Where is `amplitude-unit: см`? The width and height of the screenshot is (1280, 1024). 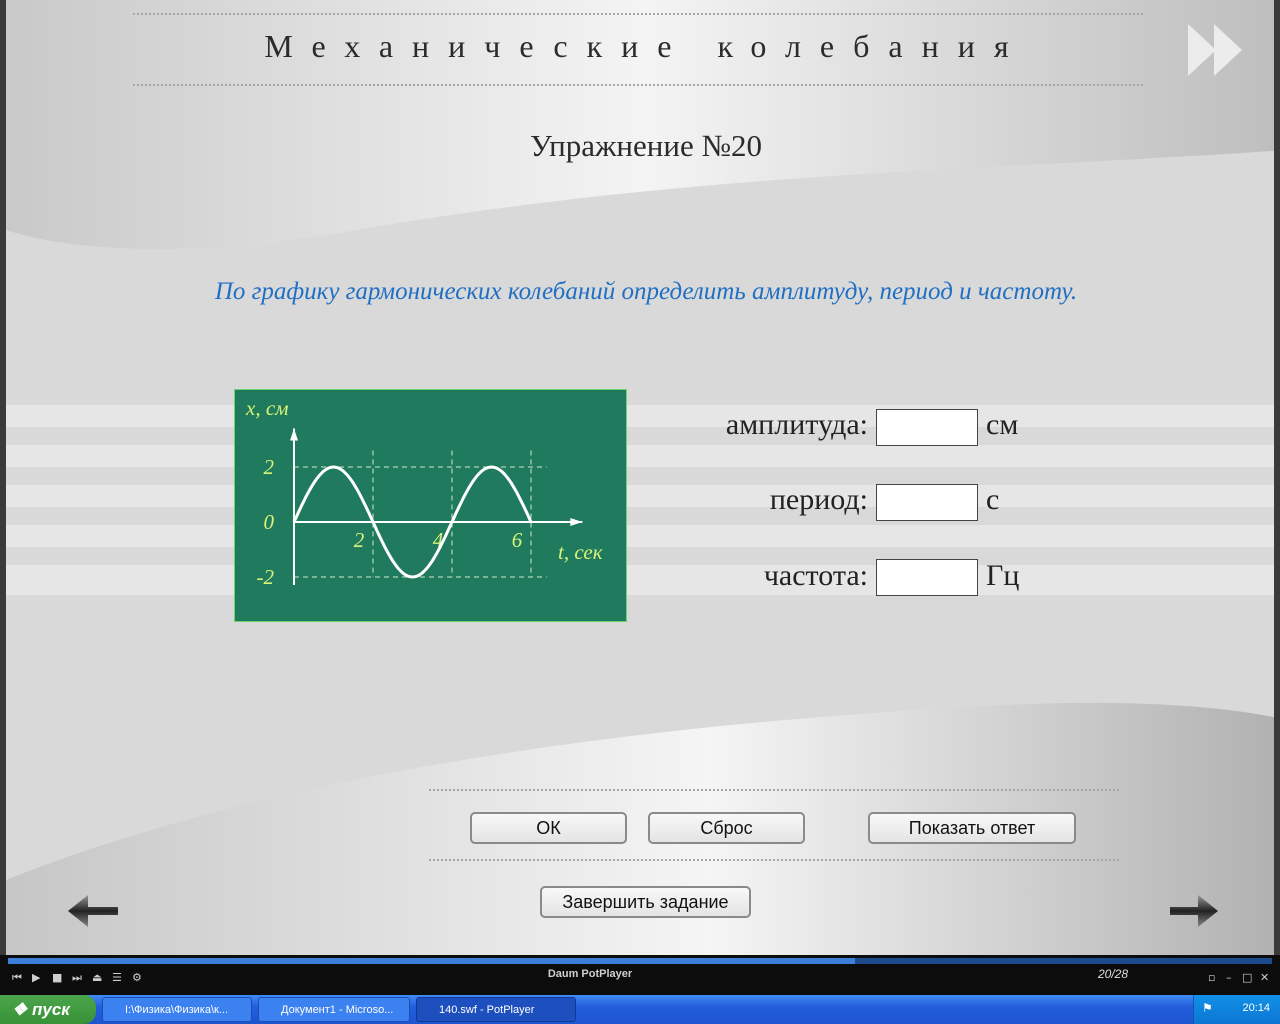
amplitude-unit: см is located at coordinates (1002, 424).